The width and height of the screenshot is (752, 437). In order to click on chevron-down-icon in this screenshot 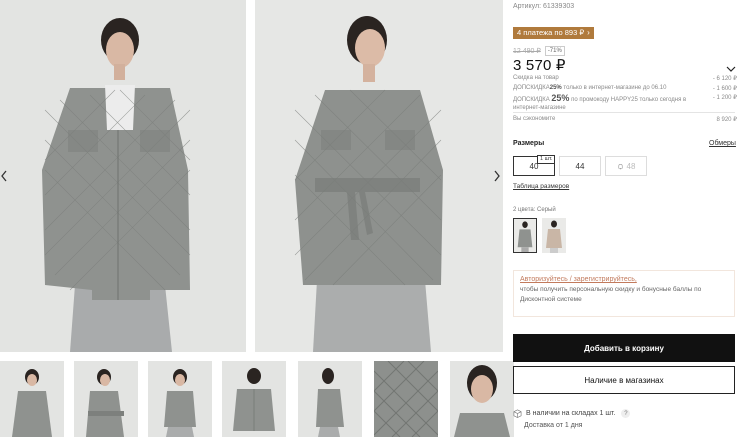, I will do `click(731, 66)`.